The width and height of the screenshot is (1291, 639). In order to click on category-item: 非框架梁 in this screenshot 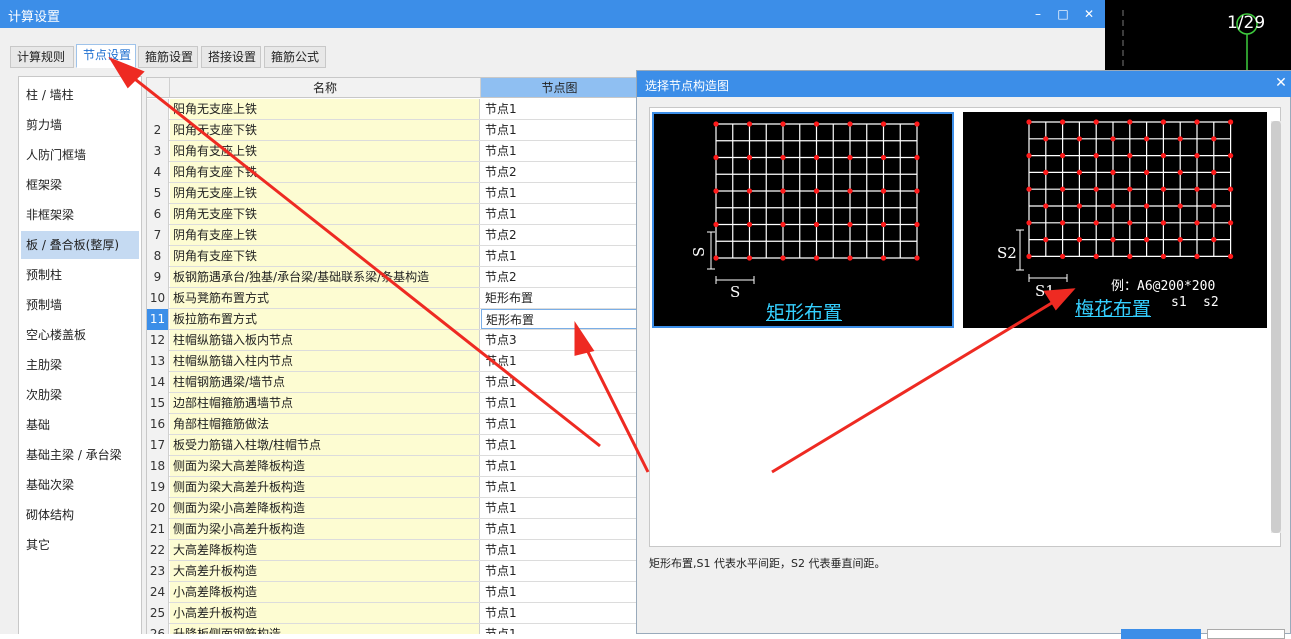, I will do `click(80, 215)`.